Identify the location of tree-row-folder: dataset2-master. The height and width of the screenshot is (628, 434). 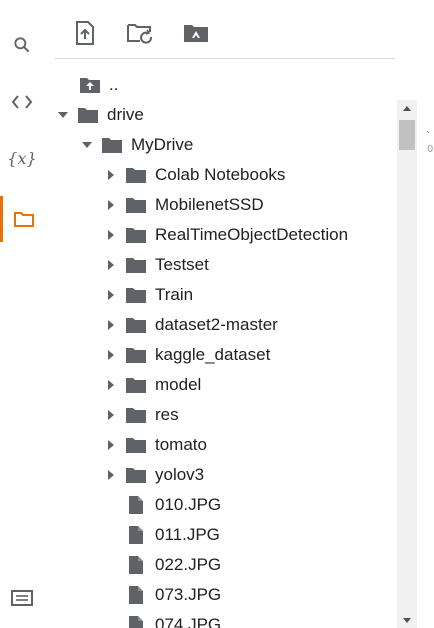
(249, 325).